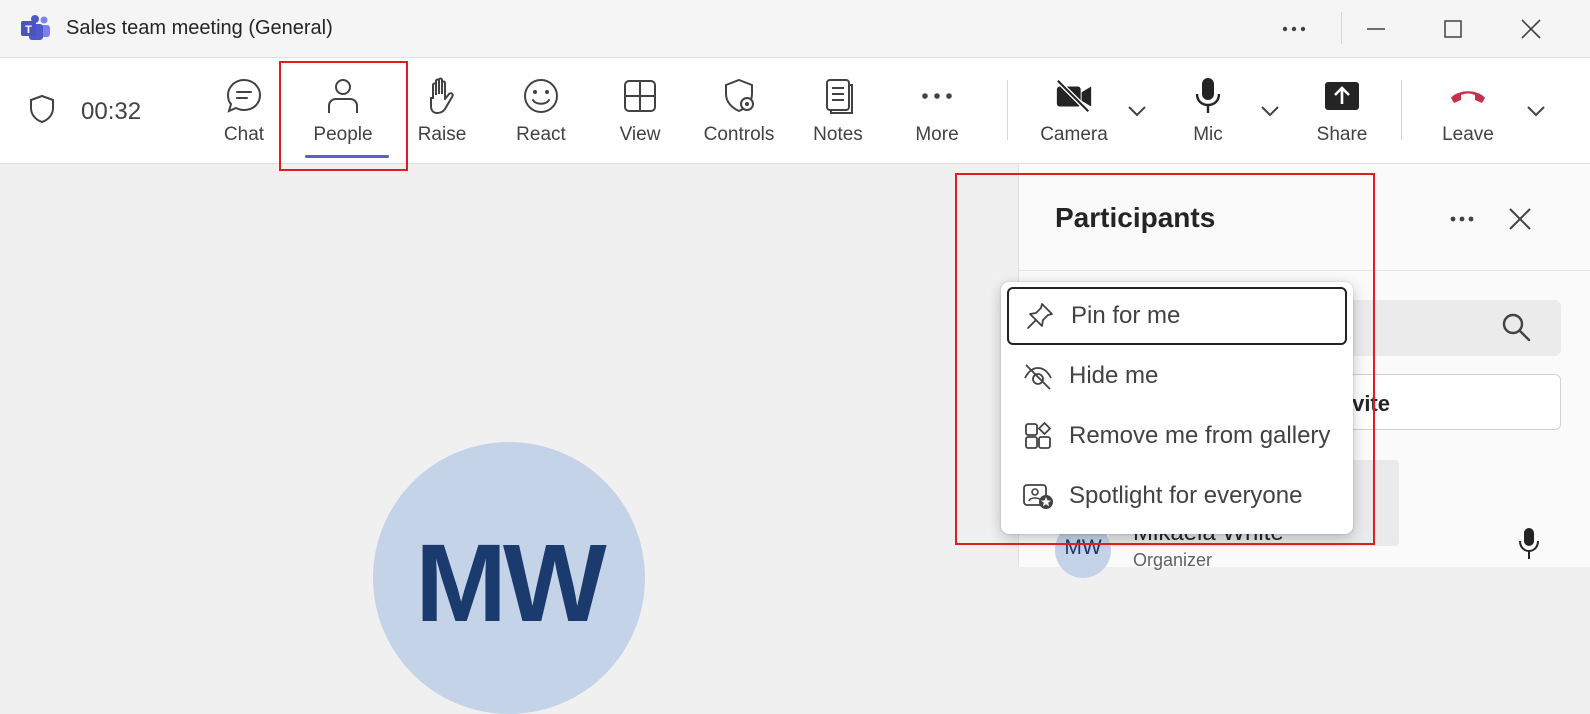 This screenshot has width=1590, height=714. I want to click on maximize-button, so click(1453, 29).